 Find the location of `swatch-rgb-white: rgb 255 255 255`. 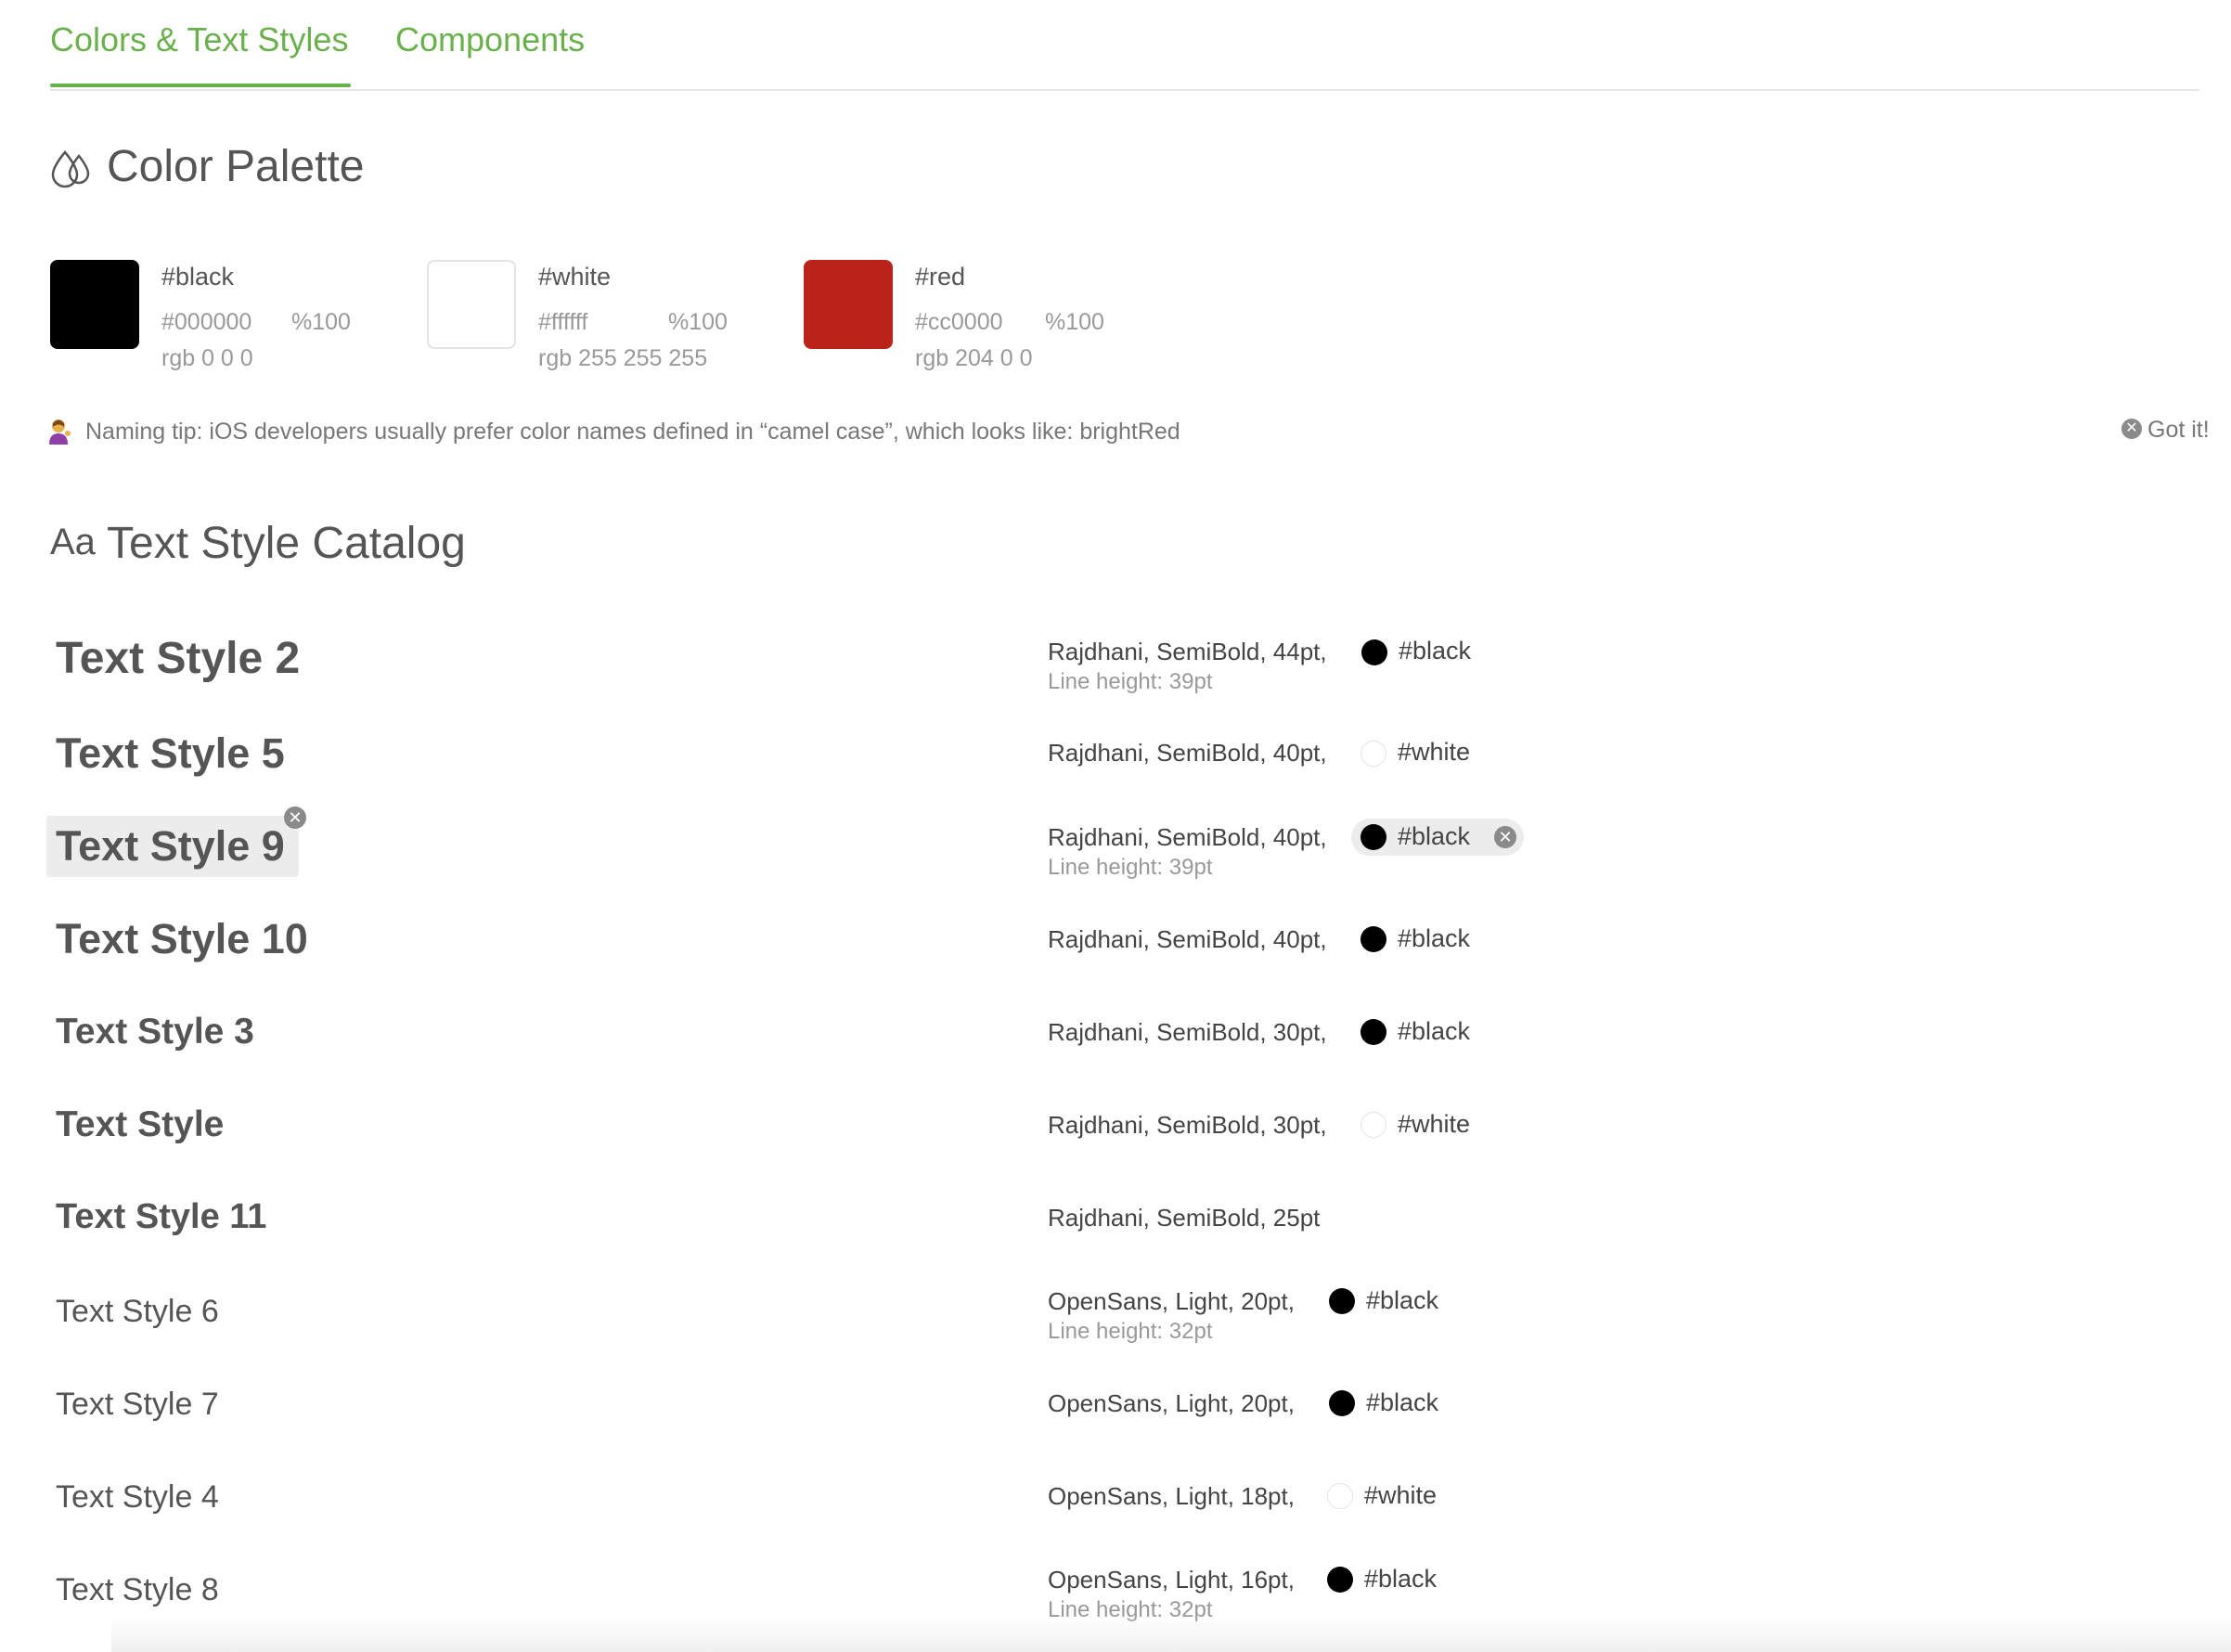

swatch-rgb-white: rgb 255 255 255 is located at coordinates (623, 358).